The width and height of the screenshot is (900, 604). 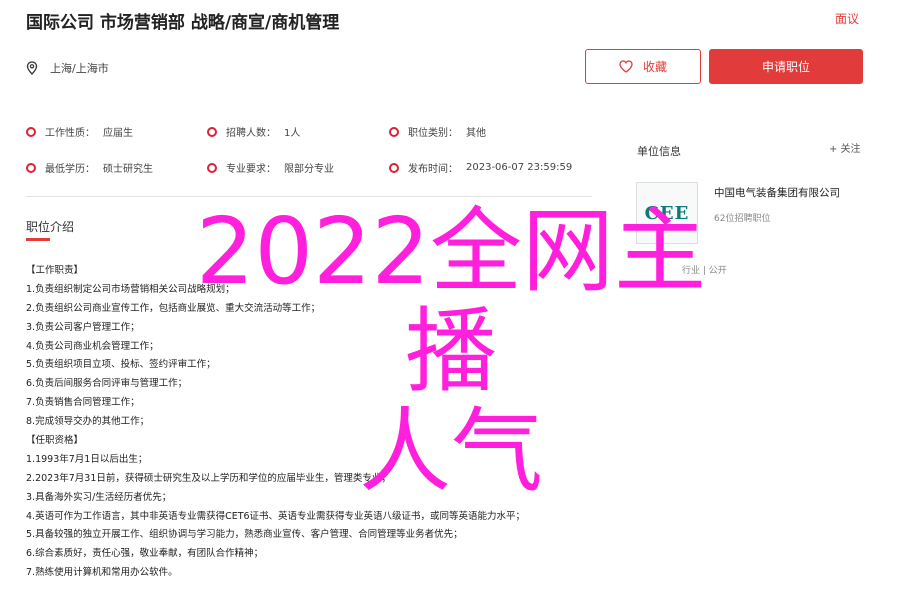 I want to click on description-line: 【工作职责】, so click(x=55, y=270).